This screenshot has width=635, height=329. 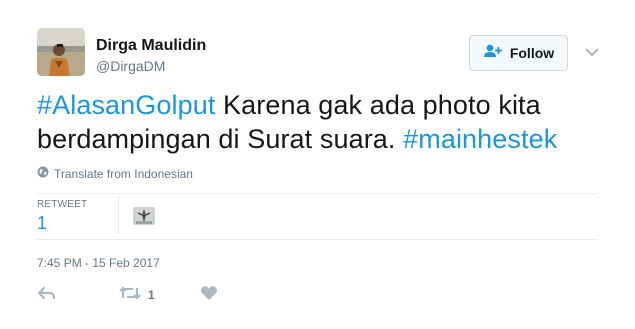 I want to click on follow-button: Follow, so click(x=518, y=53).